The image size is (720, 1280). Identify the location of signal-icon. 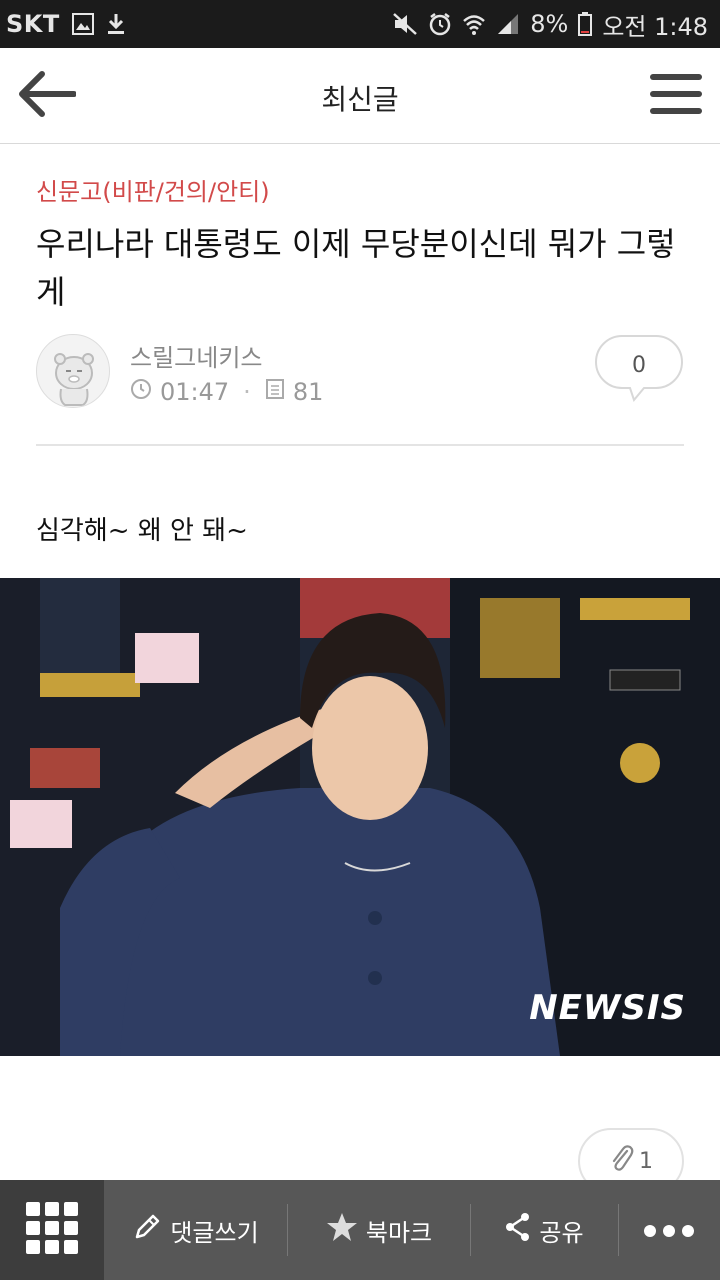
(508, 24).